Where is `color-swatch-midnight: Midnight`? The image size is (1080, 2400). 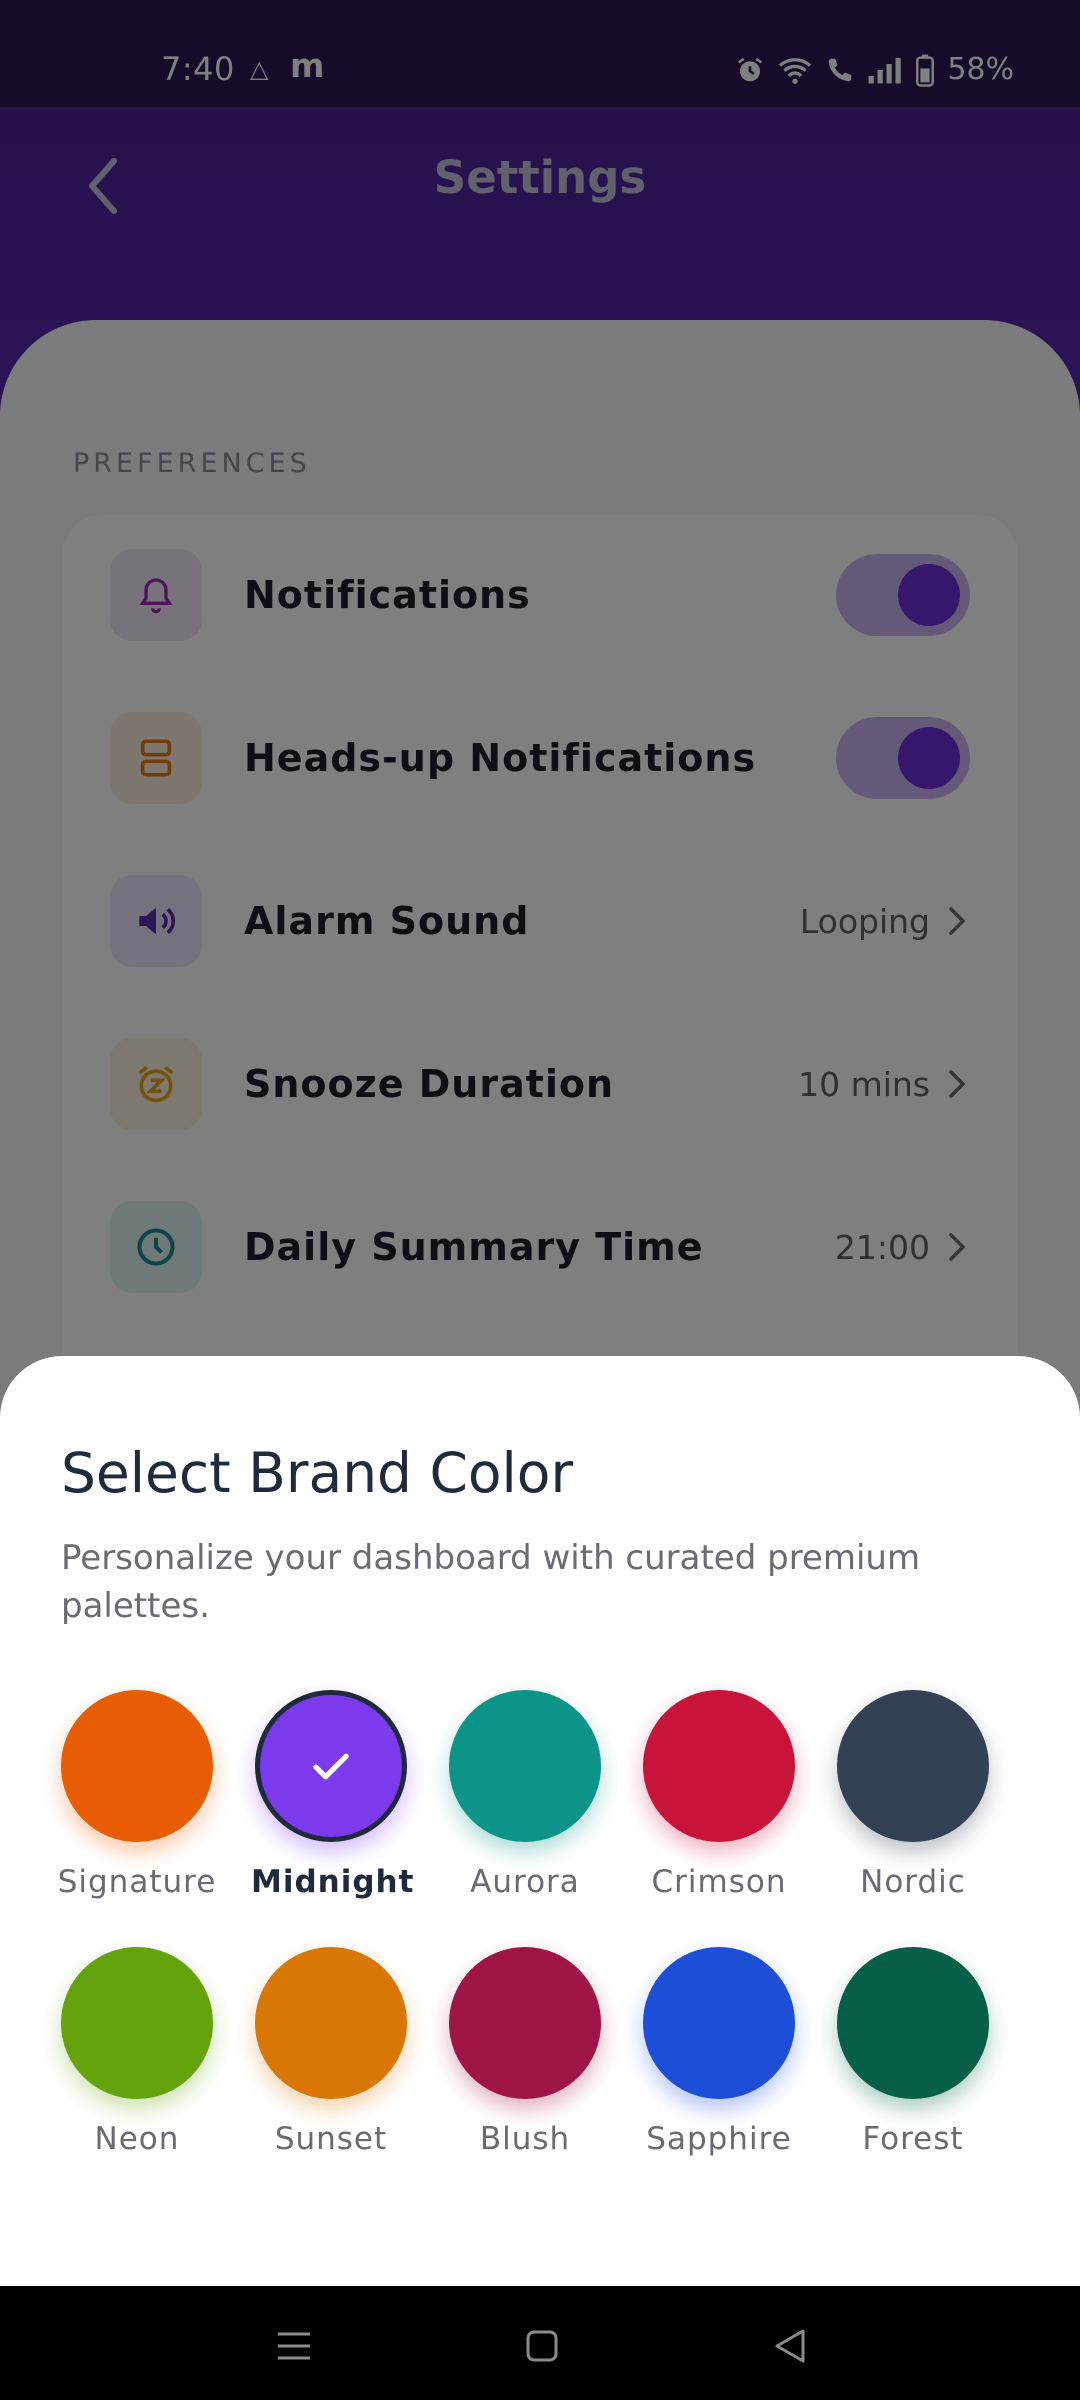
color-swatch-midnight: Midnight is located at coordinates (333, 1795).